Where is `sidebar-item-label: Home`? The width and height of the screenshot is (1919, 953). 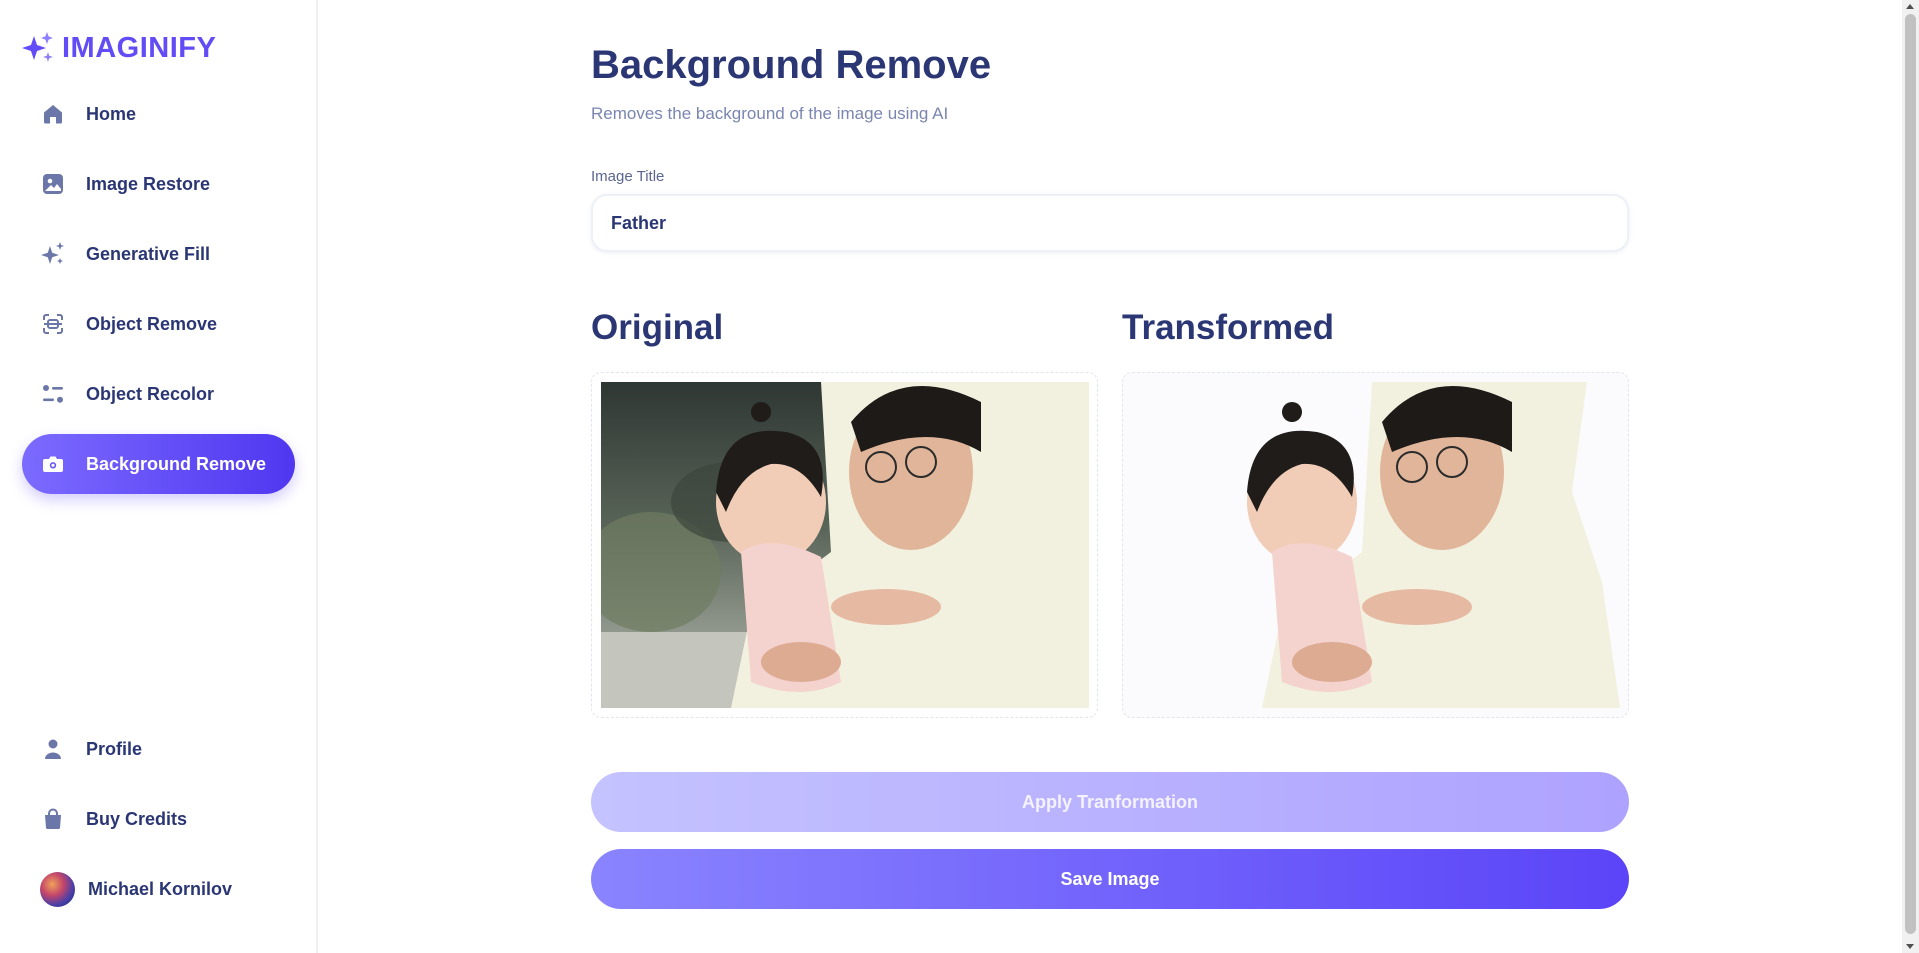 sidebar-item-label: Home is located at coordinates (111, 113).